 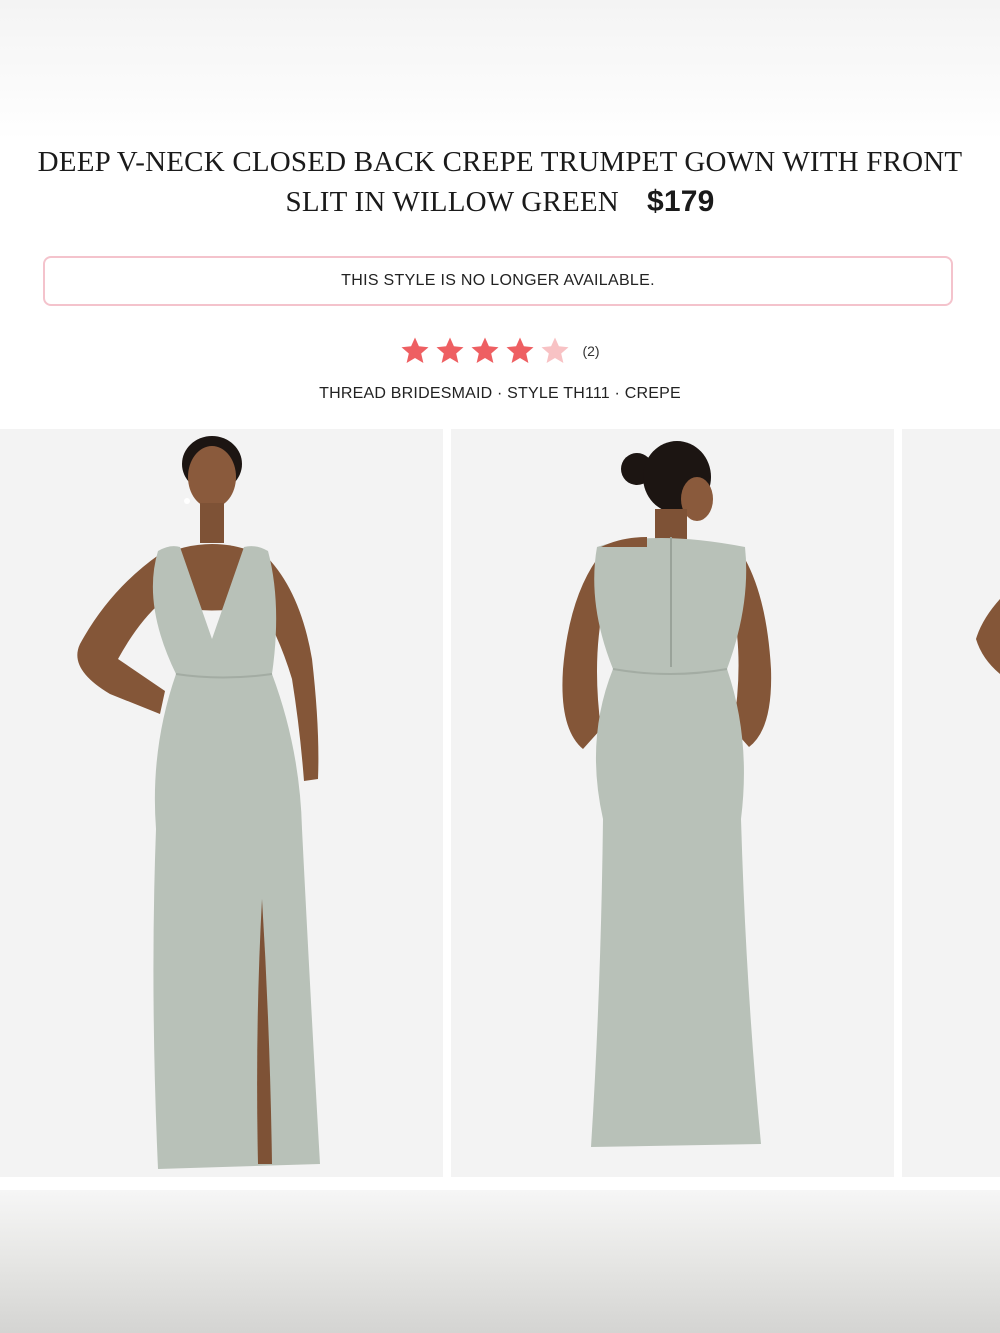 I want to click on availability-notice-text: THIS STYLE IS NO LONGER AVAILABLE., so click(x=498, y=280).